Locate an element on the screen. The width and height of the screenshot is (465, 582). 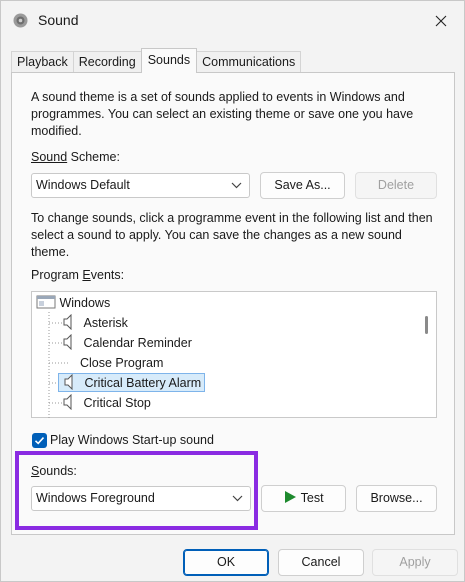
event-label: Asterisk is located at coordinates (105, 323).